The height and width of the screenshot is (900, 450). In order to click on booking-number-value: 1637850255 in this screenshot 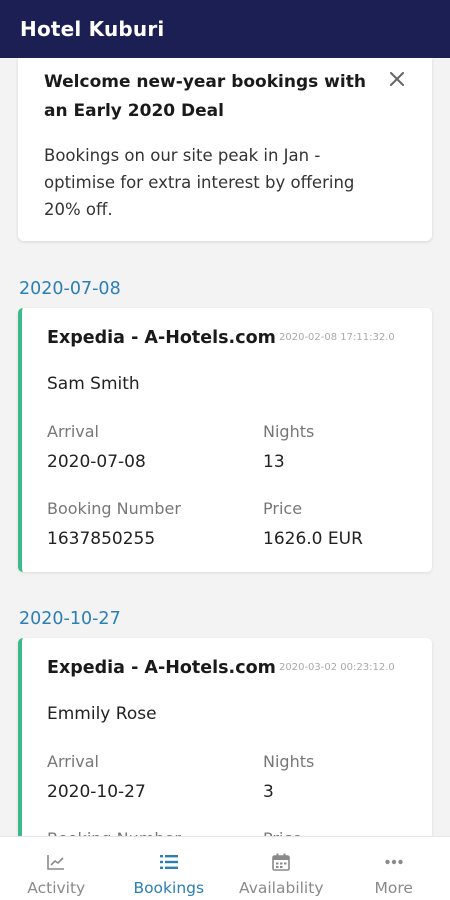, I will do `click(101, 539)`.